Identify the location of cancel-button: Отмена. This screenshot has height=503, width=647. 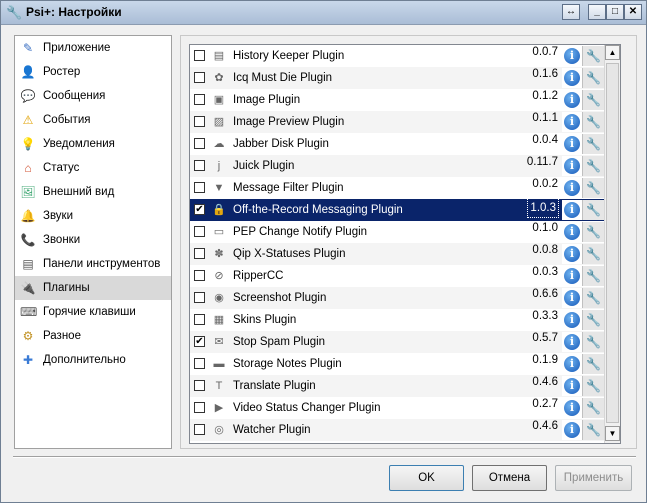
(509, 478).